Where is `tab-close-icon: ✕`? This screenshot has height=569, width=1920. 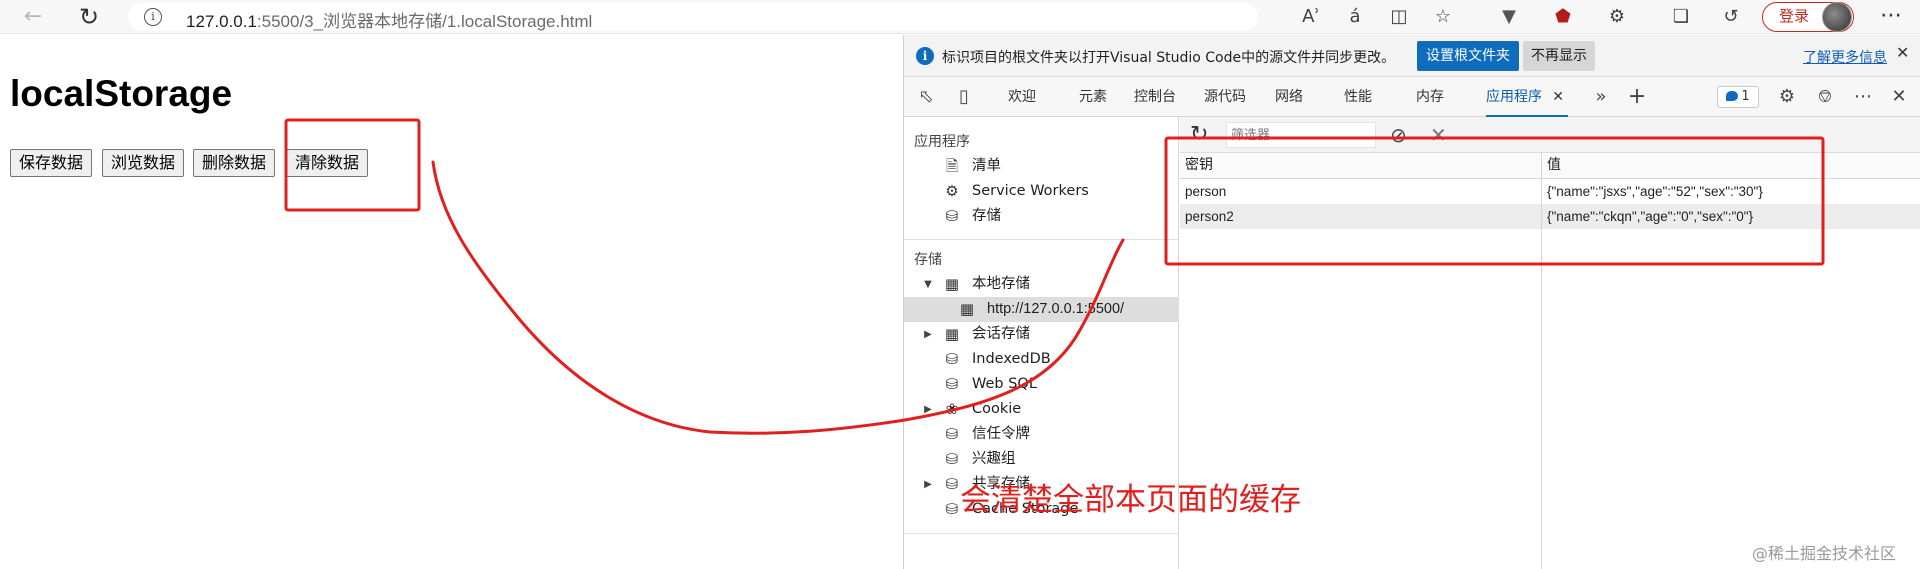 tab-close-icon: ✕ is located at coordinates (1558, 97).